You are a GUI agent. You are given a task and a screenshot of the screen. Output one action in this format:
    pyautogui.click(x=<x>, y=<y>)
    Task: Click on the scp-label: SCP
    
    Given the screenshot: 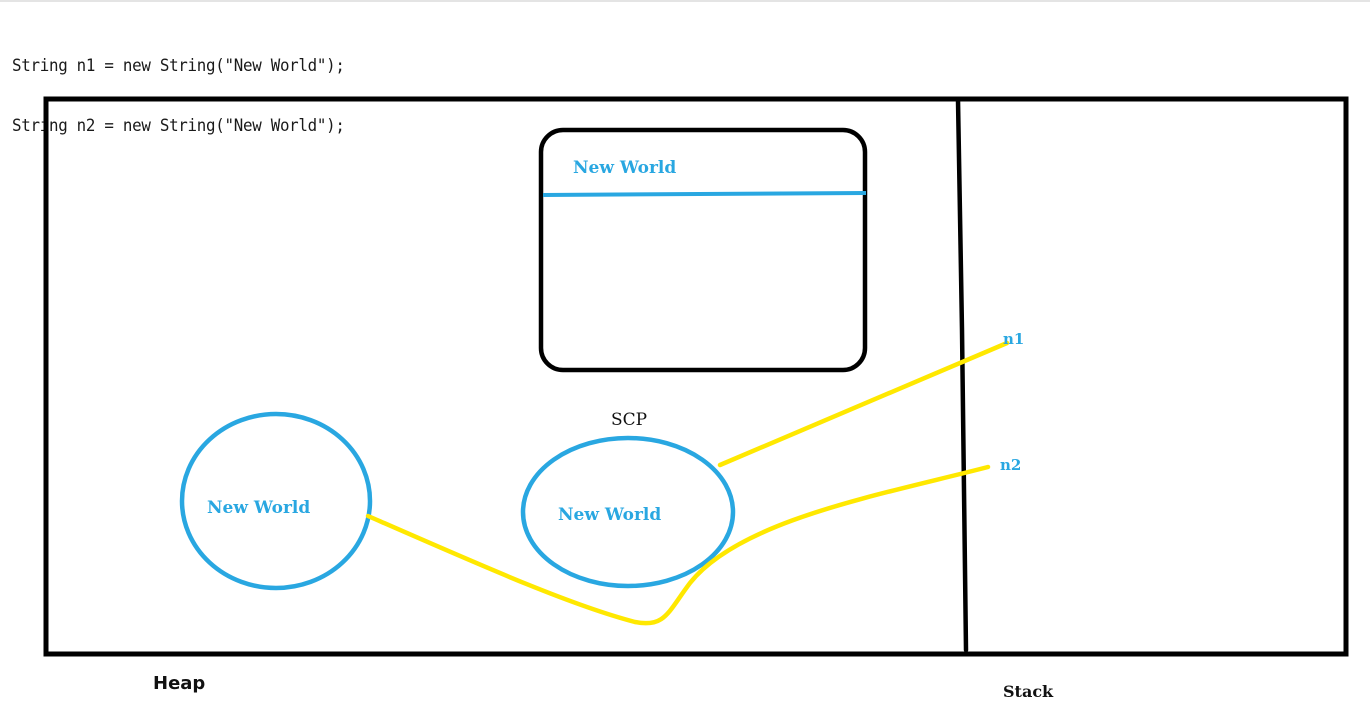 What is the action you would take?
    pyautogui.click(x=629, y=420)
    